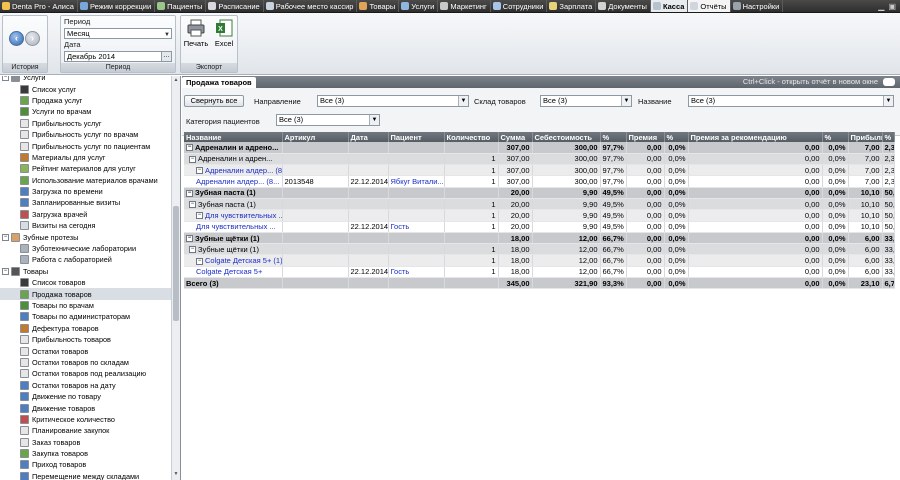 Image resolution: width=900 pixels, height=480 pixels. Describe the element at coordinates (86, 453) in the screenshot. I see `sidebar-item-purchase: Закупка товаров` at that location.